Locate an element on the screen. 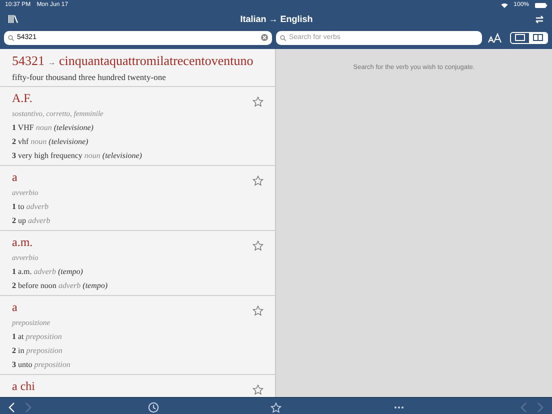 The width and height of the screenshot is (552, 414). translation-line: 2 in preposition is located at coordinates (38, 350).